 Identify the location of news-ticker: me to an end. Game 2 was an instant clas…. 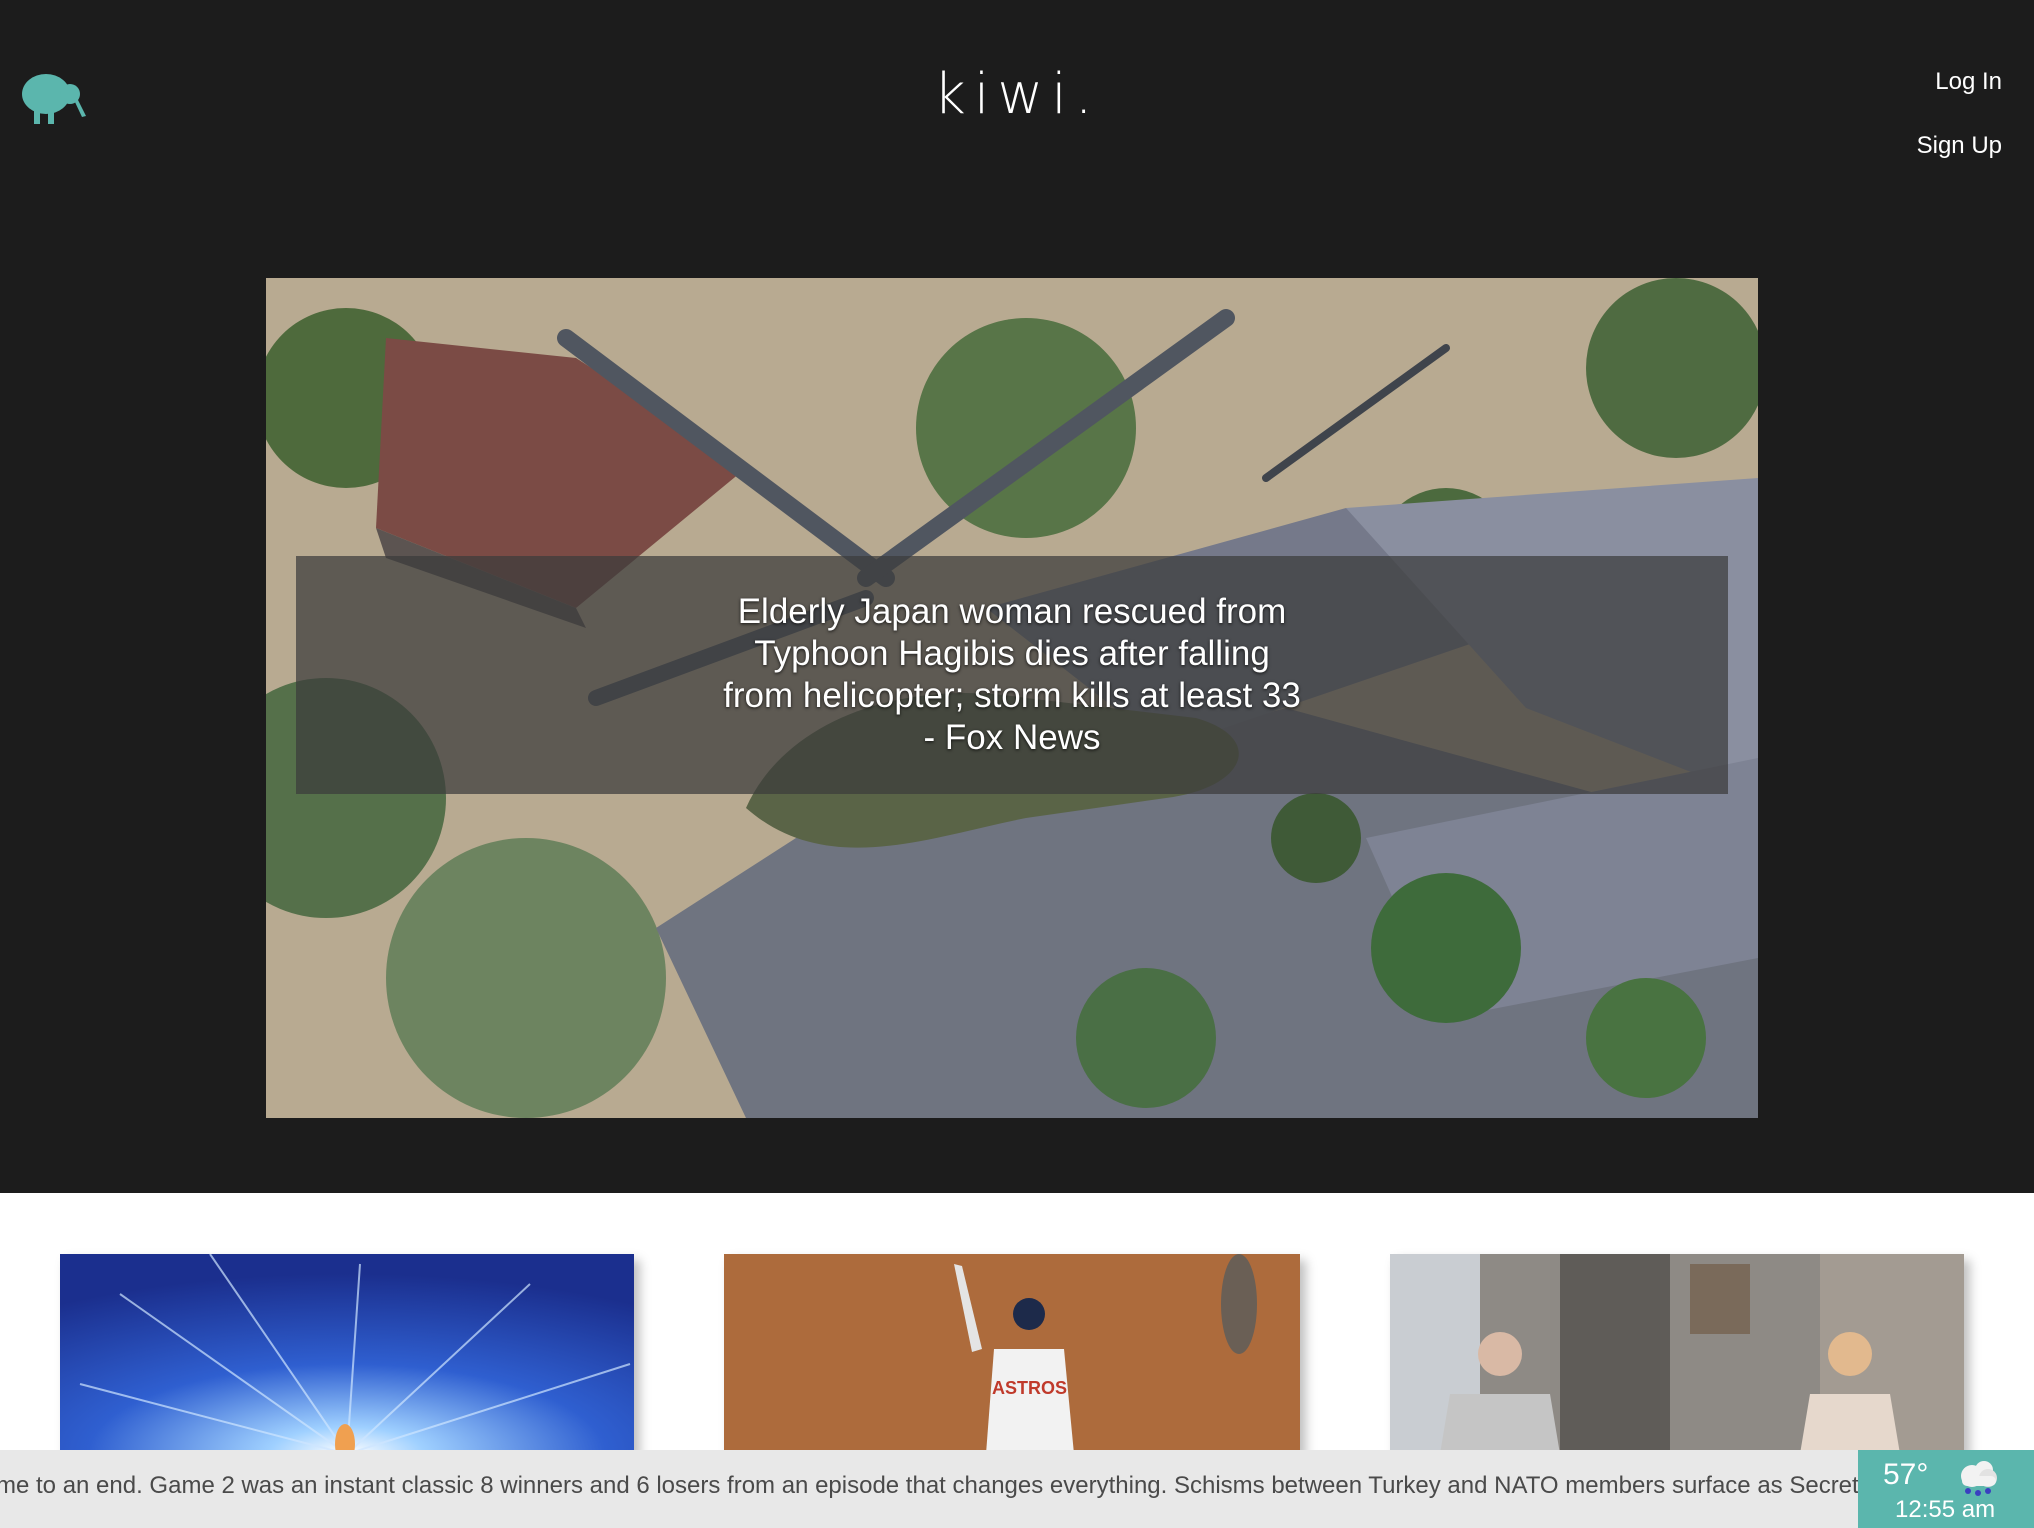
(929, 1489).